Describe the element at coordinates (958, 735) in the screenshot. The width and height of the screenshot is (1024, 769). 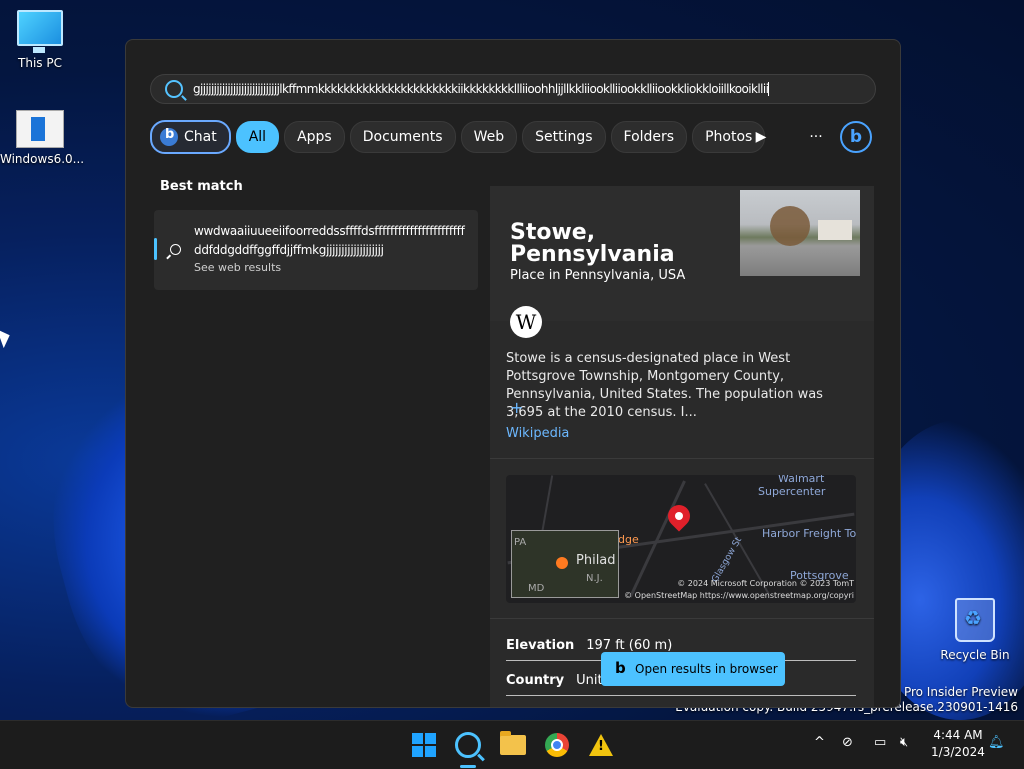
I see `clock-time: 4:44 AM` at that location.